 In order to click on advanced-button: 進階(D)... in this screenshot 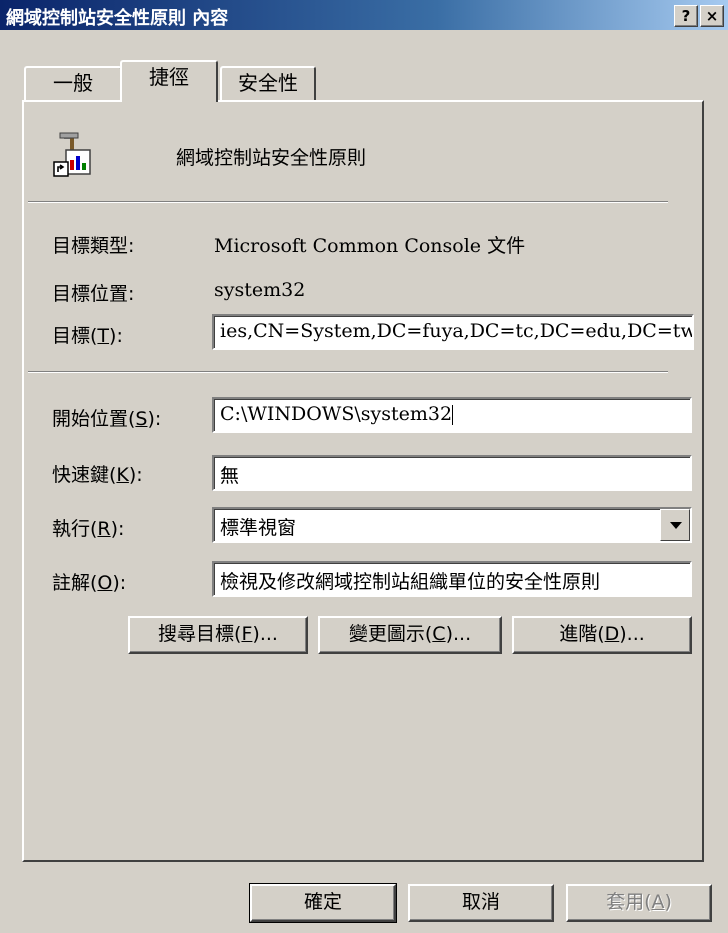, I will do `click(602, 635)`.